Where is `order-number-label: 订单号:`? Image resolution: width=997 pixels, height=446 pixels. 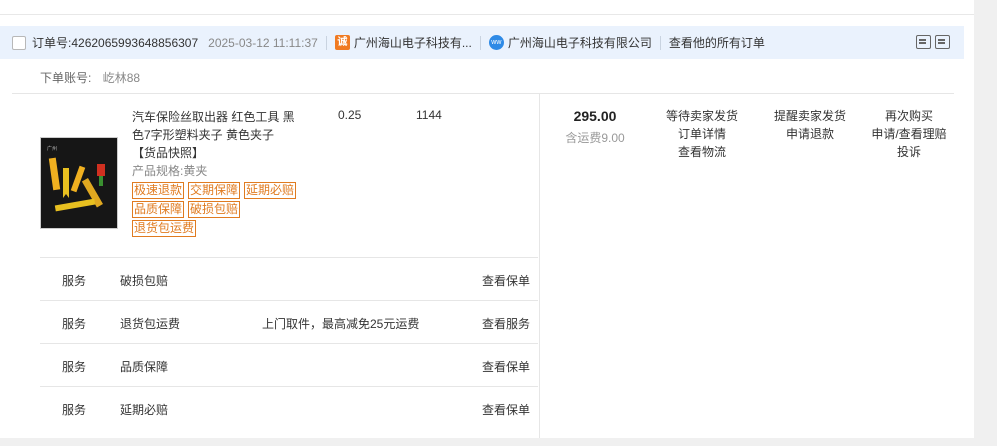
order-number-label: 订单号: is located at coordinates (52, 43).